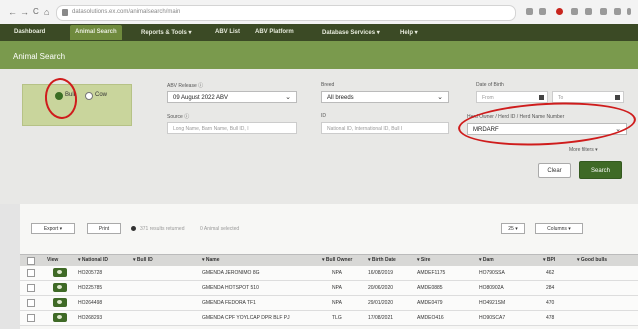 This screenshot has width=638, height=329. I want to click on birth-date-cell: 29/01/2020, so click(381, 303).